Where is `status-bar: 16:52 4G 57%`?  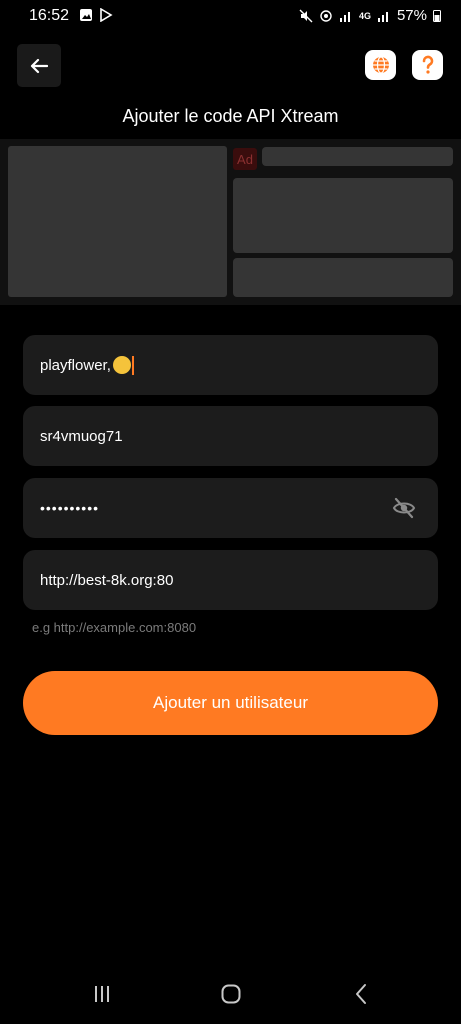
status-bar: 16:52 4G 57% is located at coordinates (230, 17).